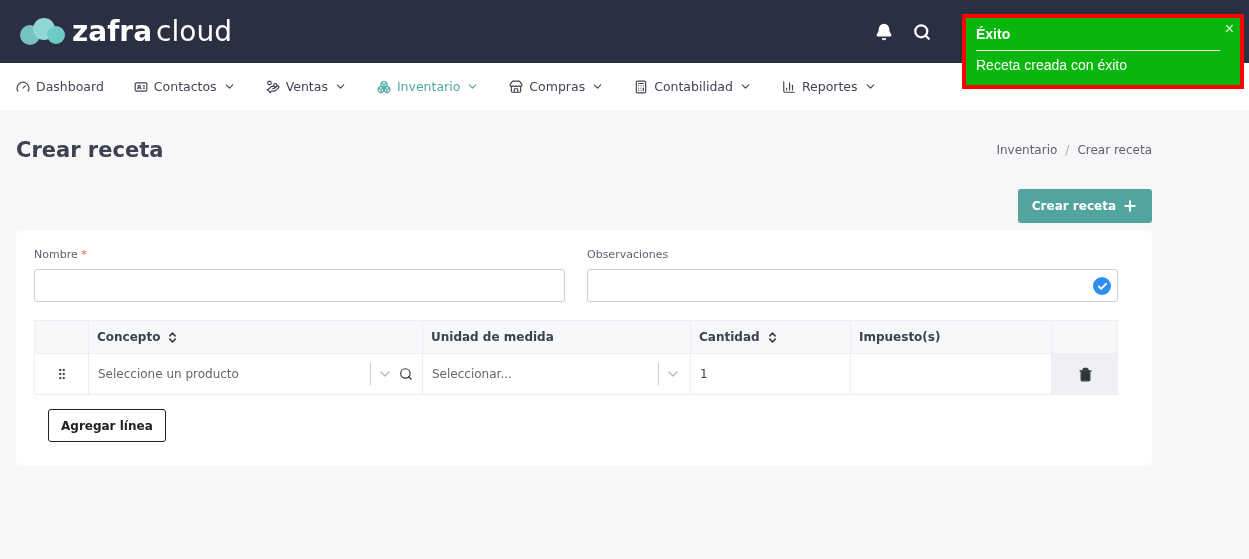 The width and height of the screenshot is (1249, 559). What do you see at coordinates (272, 86) in the screenshot?
I see `hand-coins-icon` at bounding box center [272, 86].